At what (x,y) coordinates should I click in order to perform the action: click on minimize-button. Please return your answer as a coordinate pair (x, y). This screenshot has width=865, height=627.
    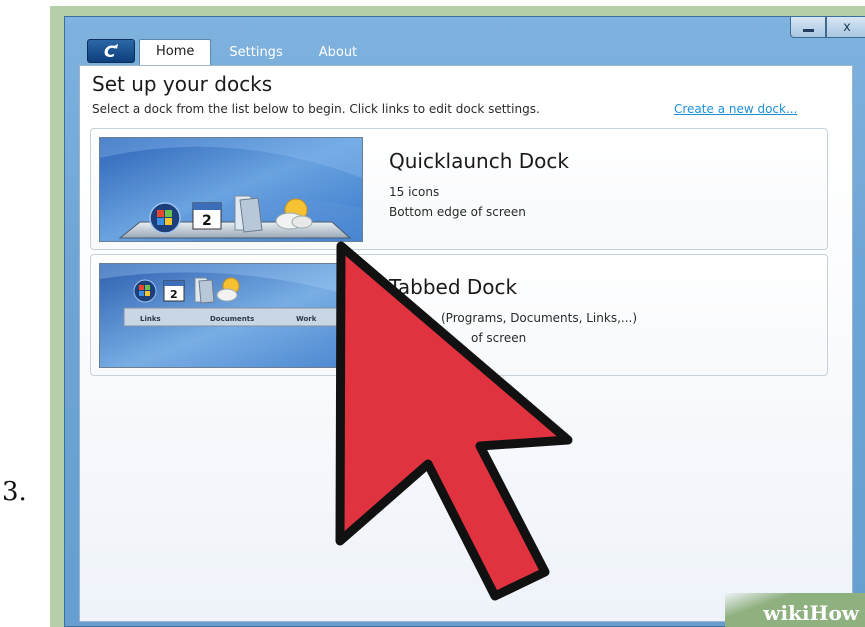
    Looking at the image, I should click on (808, 27).